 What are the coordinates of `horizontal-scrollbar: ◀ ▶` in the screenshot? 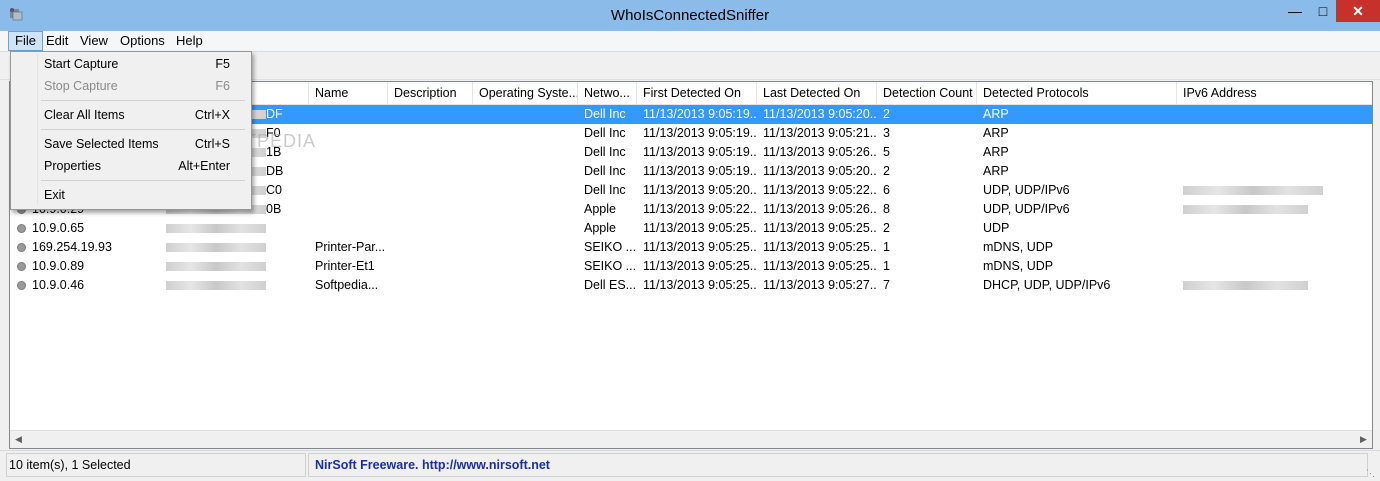 It's located at (691, 439).